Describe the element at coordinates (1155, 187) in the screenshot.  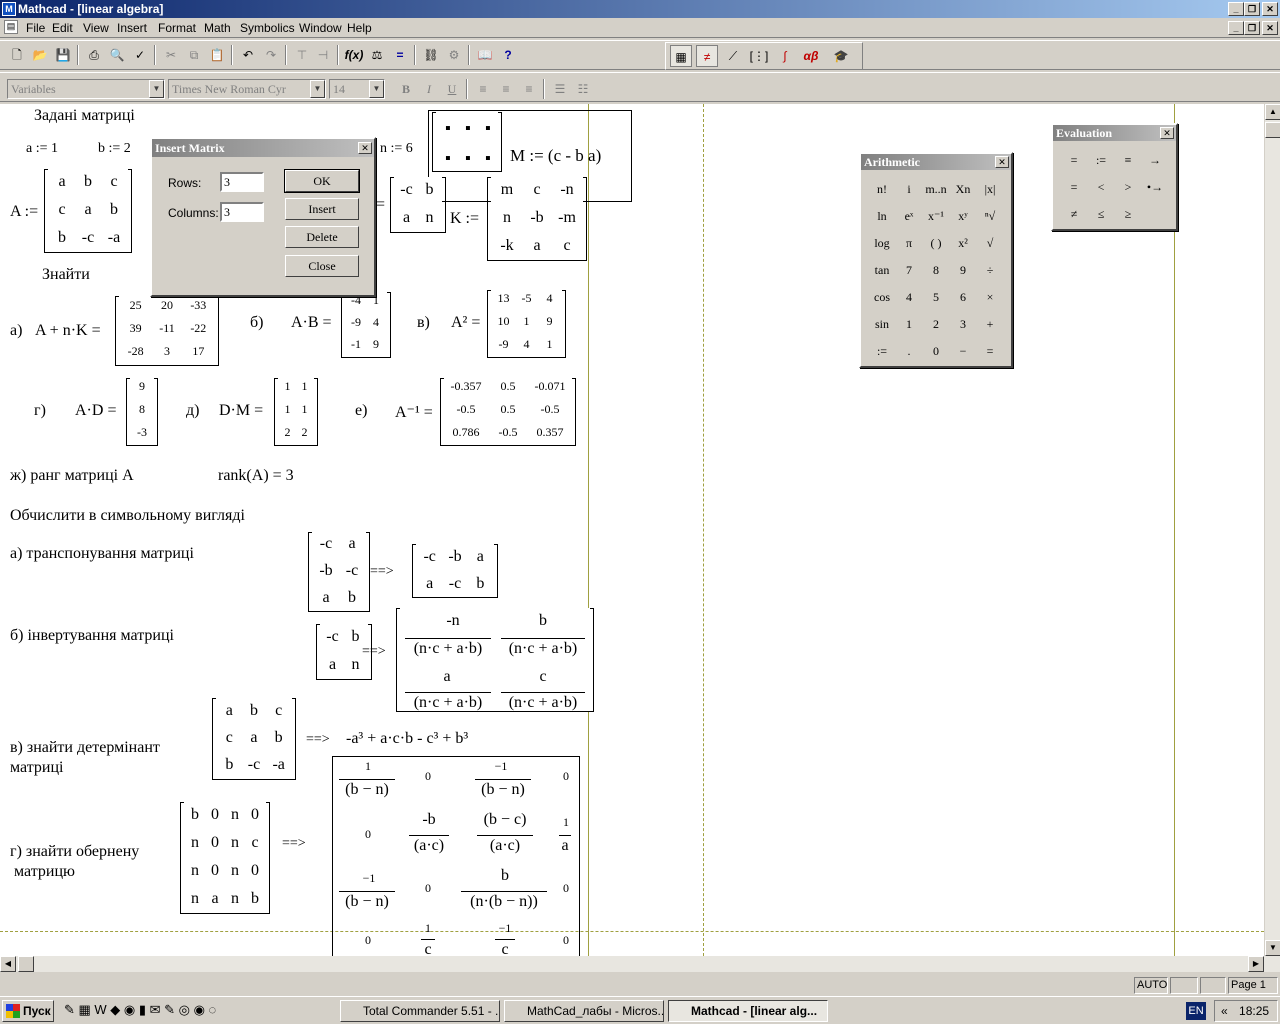
I see `palette-button: •→` at that location.